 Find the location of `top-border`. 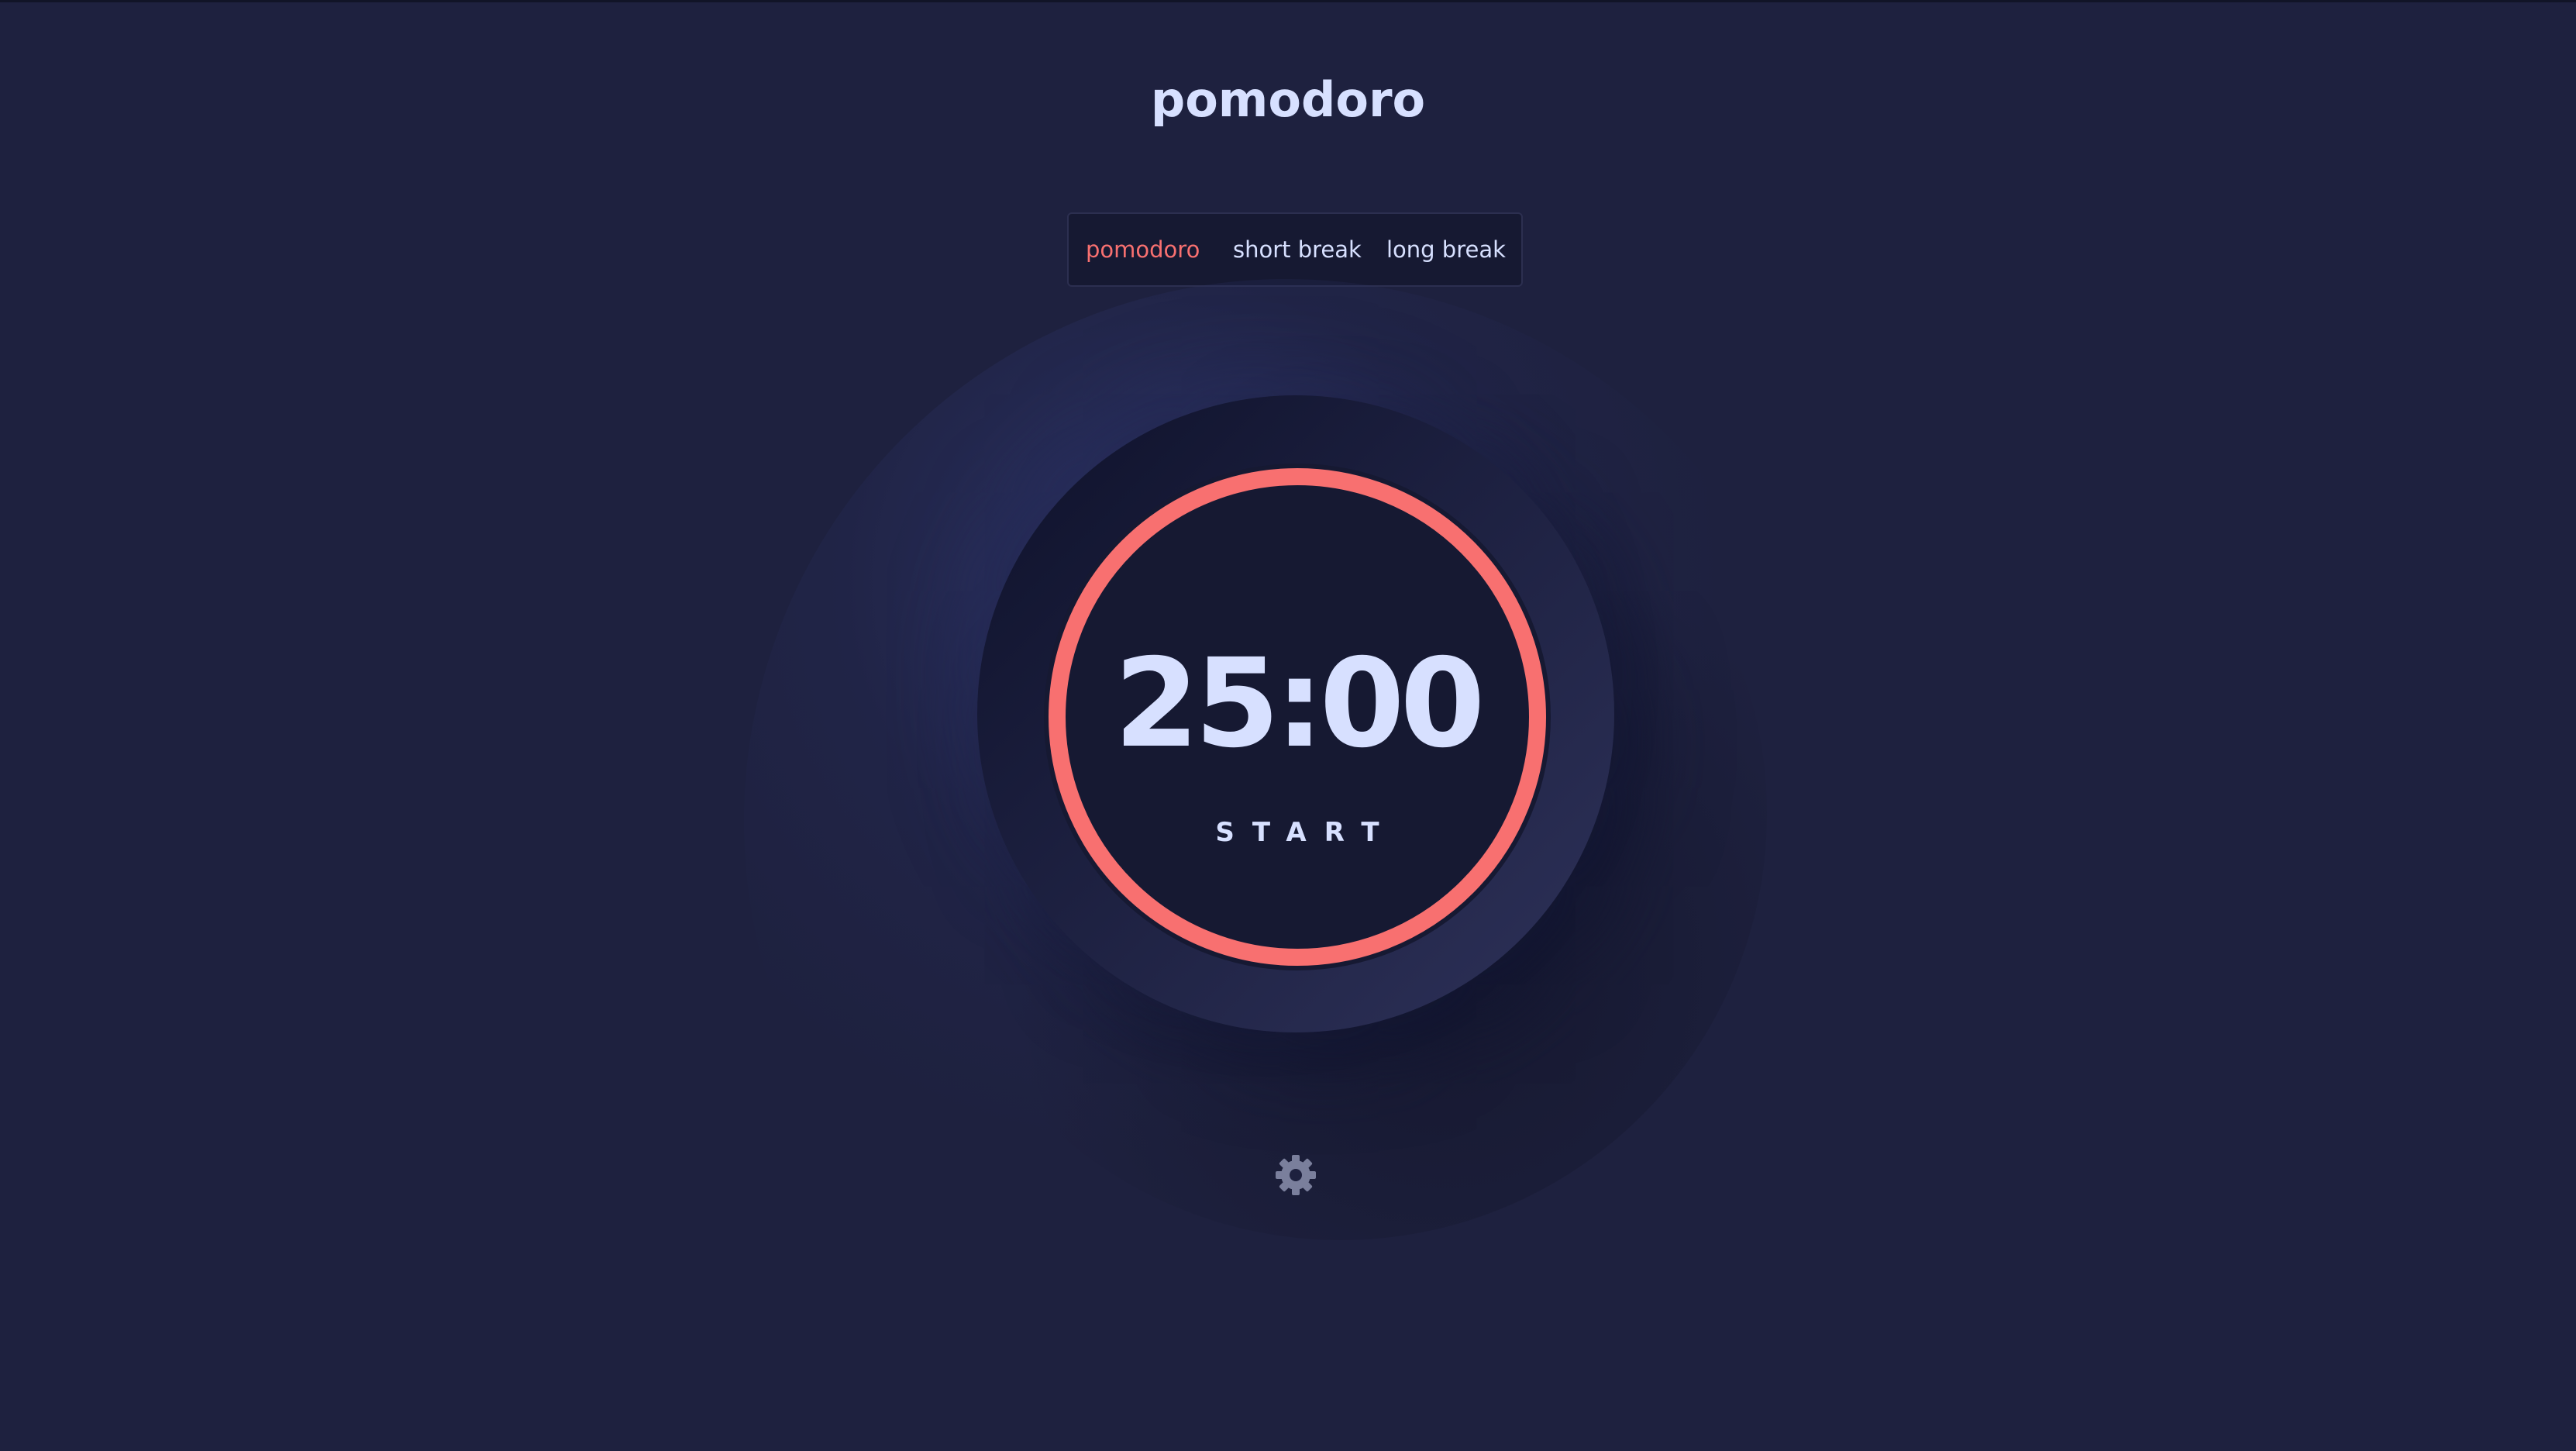

top-border is located at coordinates (1288, 1).